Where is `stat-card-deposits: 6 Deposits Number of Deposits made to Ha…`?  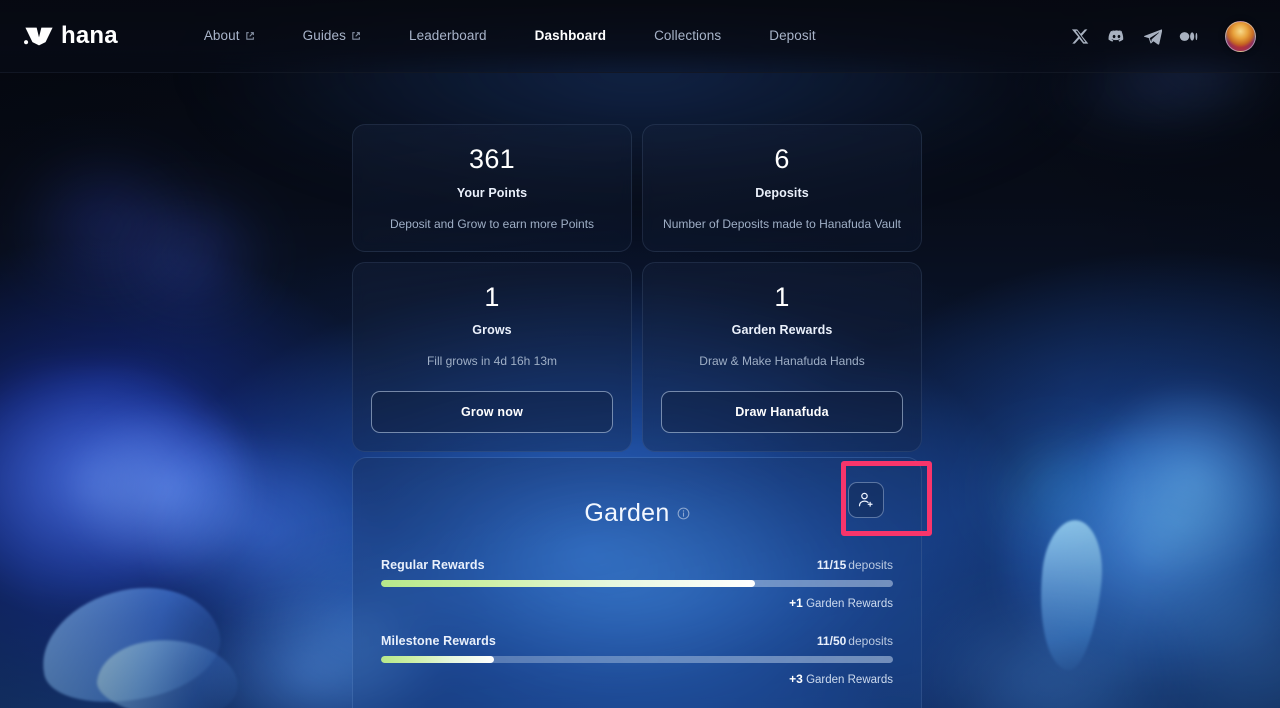
stat-card-deposits: 6 Deposits Number of Deposits made to Ha… is located at coordinates (782, 188).